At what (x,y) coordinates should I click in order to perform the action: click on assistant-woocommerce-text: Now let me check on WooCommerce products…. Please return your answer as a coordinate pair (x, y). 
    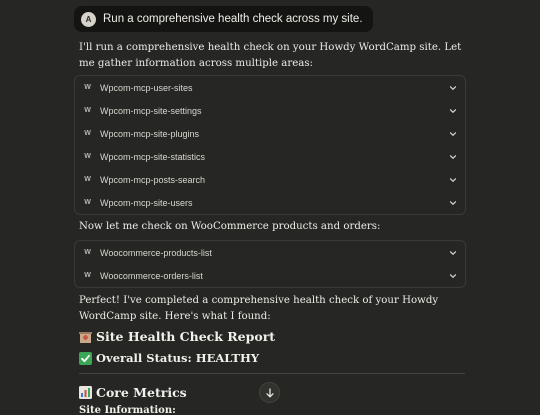
    Looking at the image, I should click on (230, 226).